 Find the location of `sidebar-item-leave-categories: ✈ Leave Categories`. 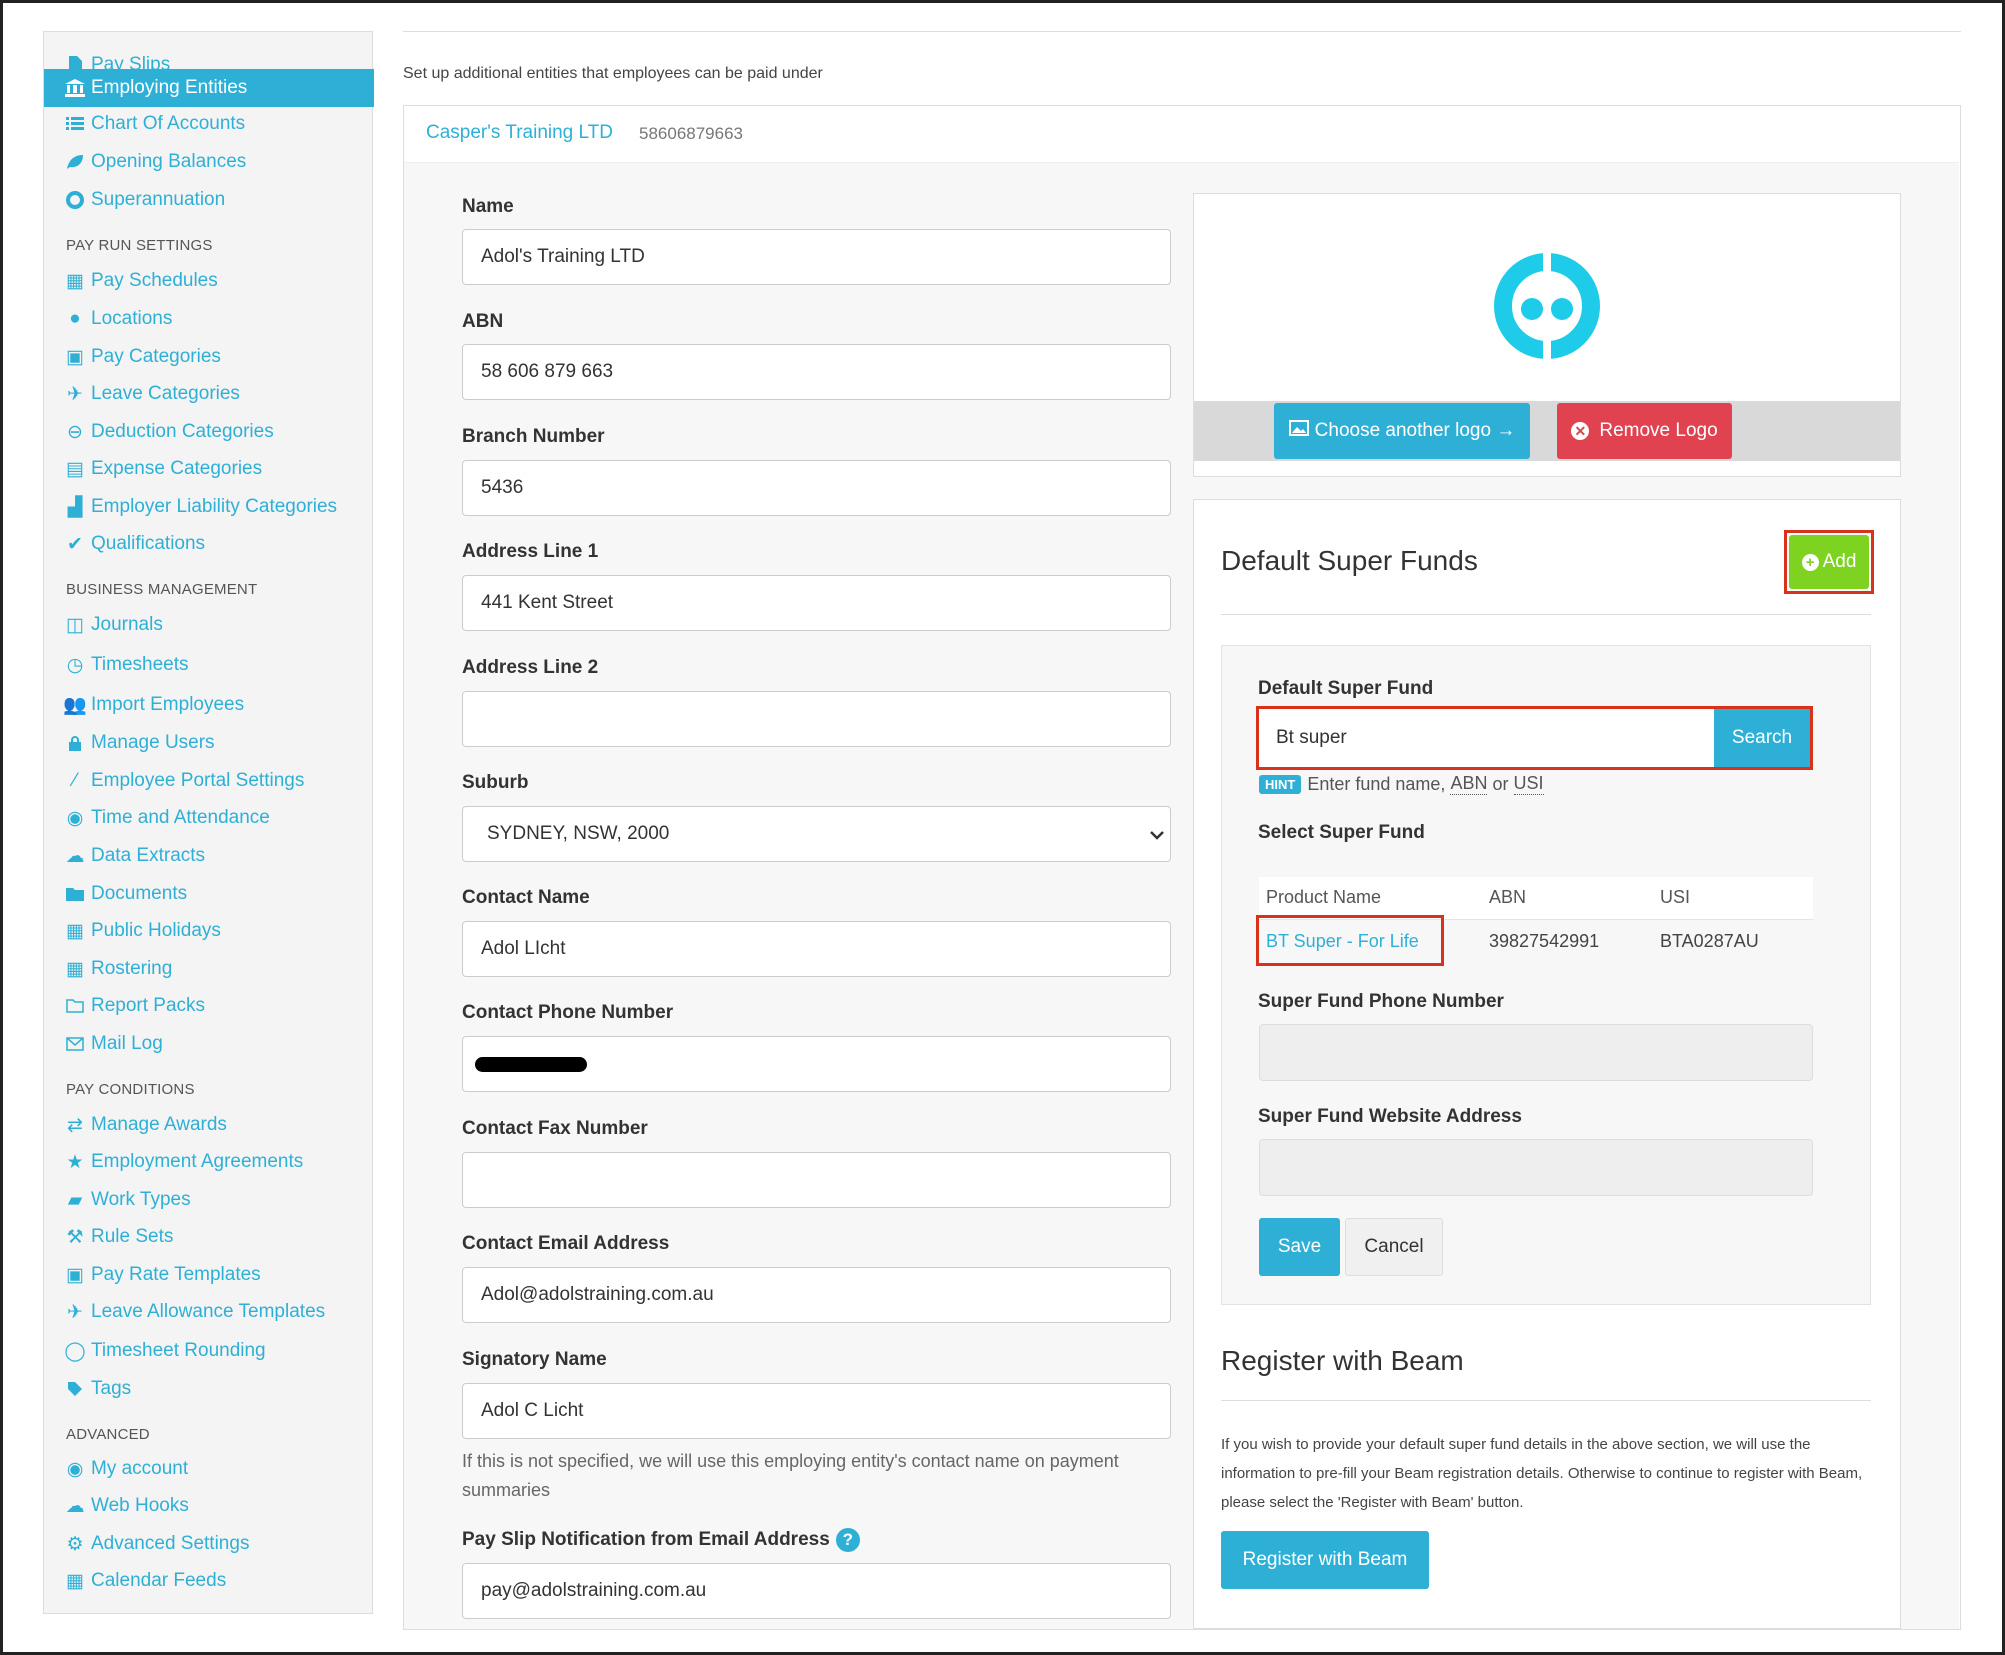

sidebar-item-leave-categories: ✈ Leave Categories is located at coordinates (209, 394).